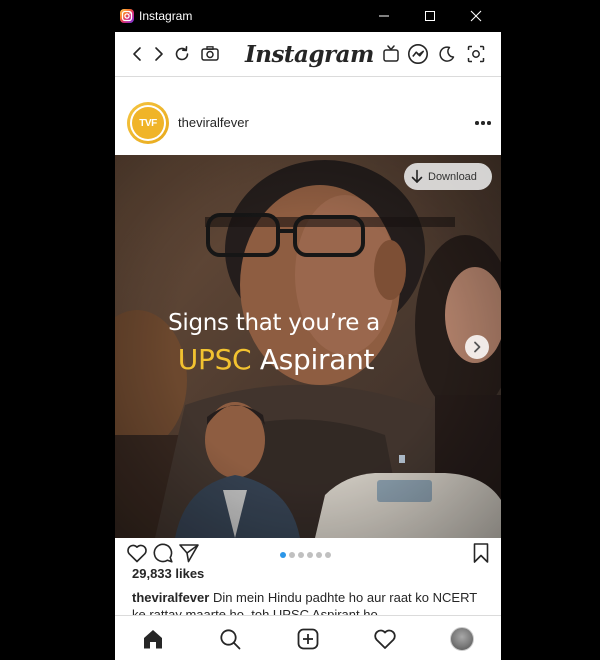 The image size is (600, 660). Describe the element at coordinates (153, 639) in the screenshot. I see `home-icon` at that location.